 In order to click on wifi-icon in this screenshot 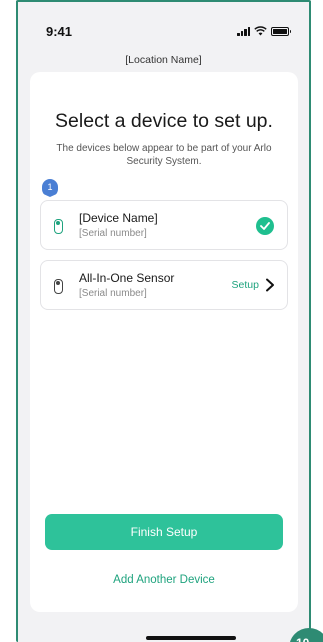, I will do `click(260, 31)`.